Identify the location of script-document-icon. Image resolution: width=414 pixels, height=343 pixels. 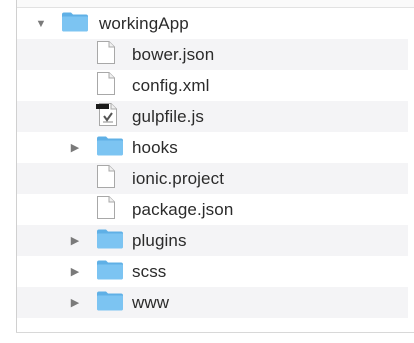
(107, 117).